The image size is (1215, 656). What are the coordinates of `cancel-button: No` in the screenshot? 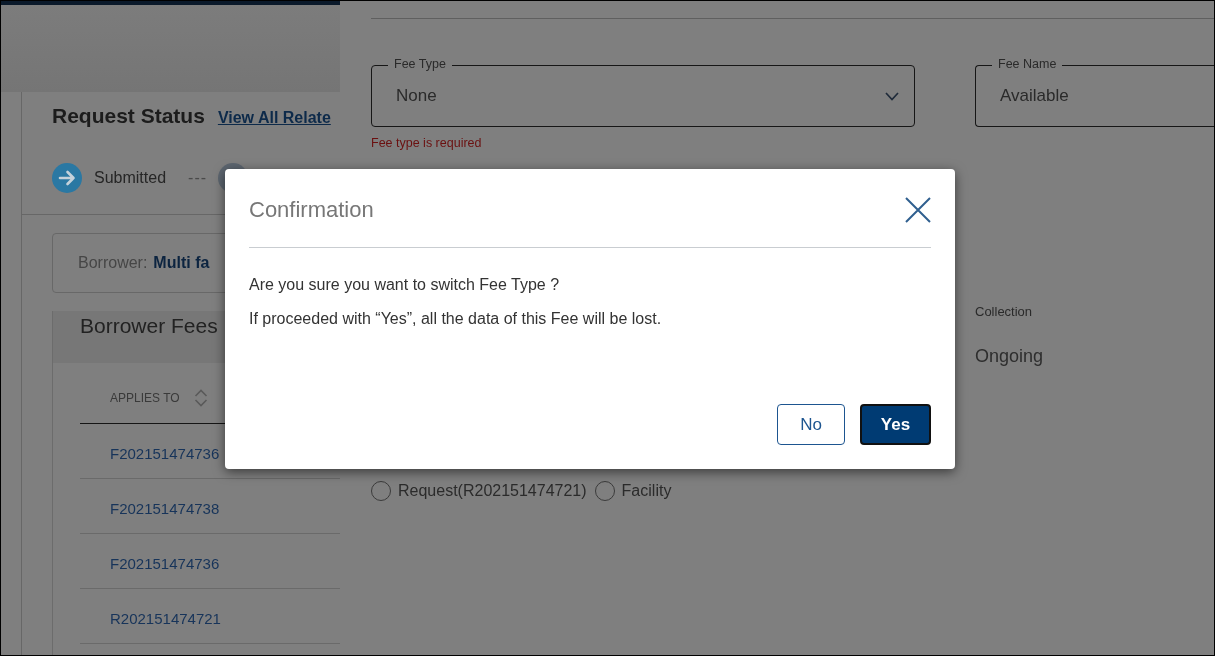 It's located at (811, 424).